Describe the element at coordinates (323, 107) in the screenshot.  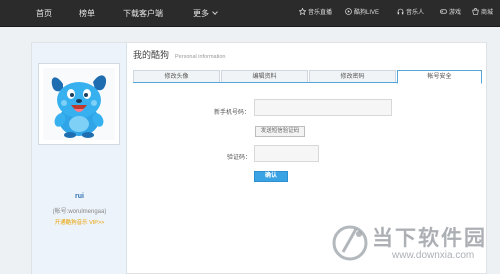
I see `new-phone-input` at that location.